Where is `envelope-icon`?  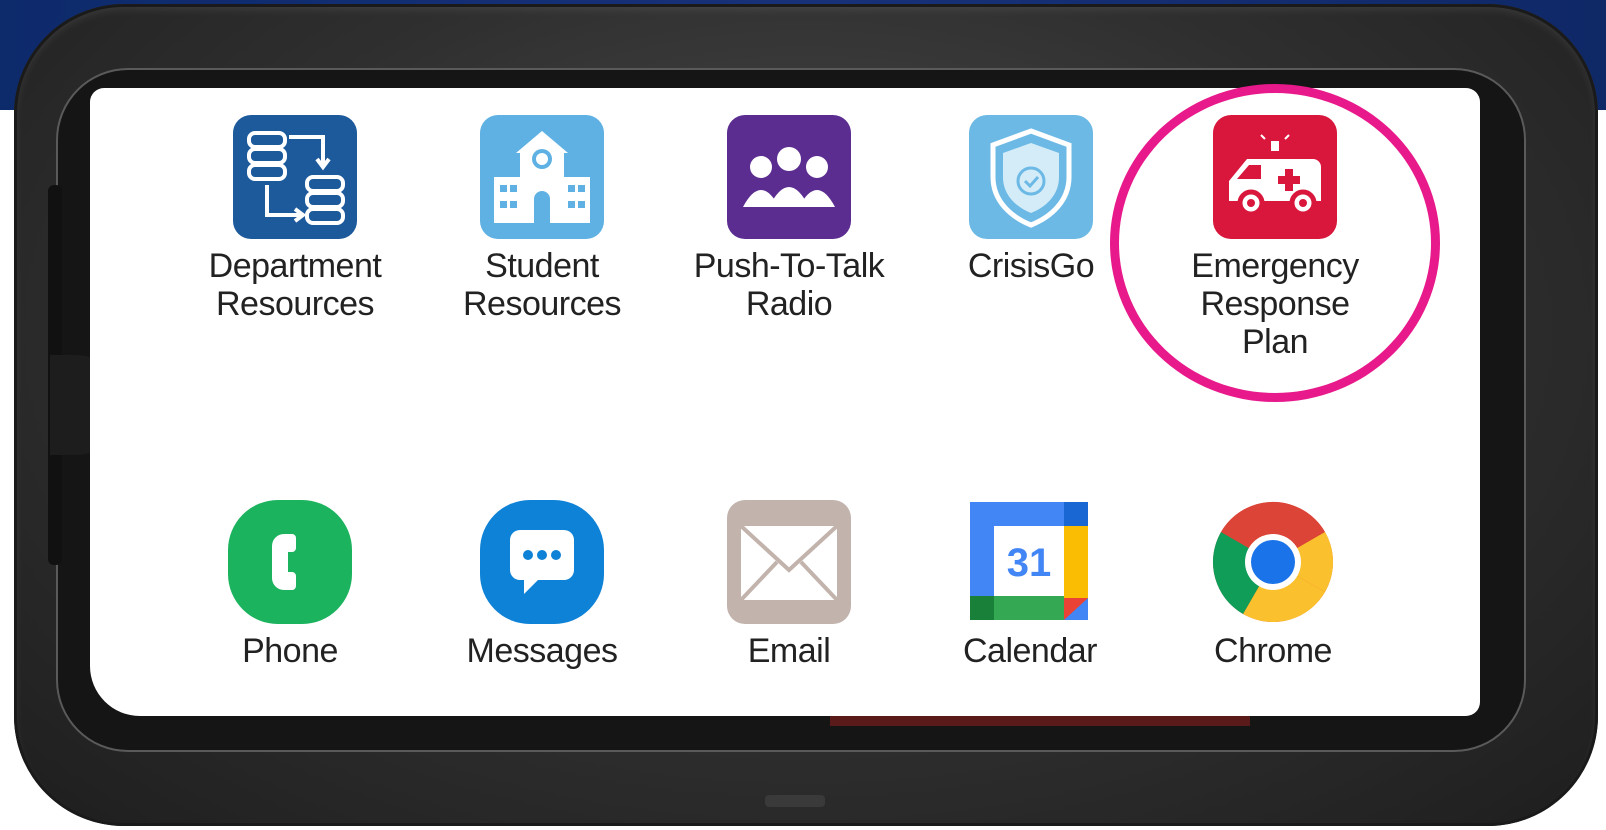
envelope-icon is located at coordinates (789, 562).